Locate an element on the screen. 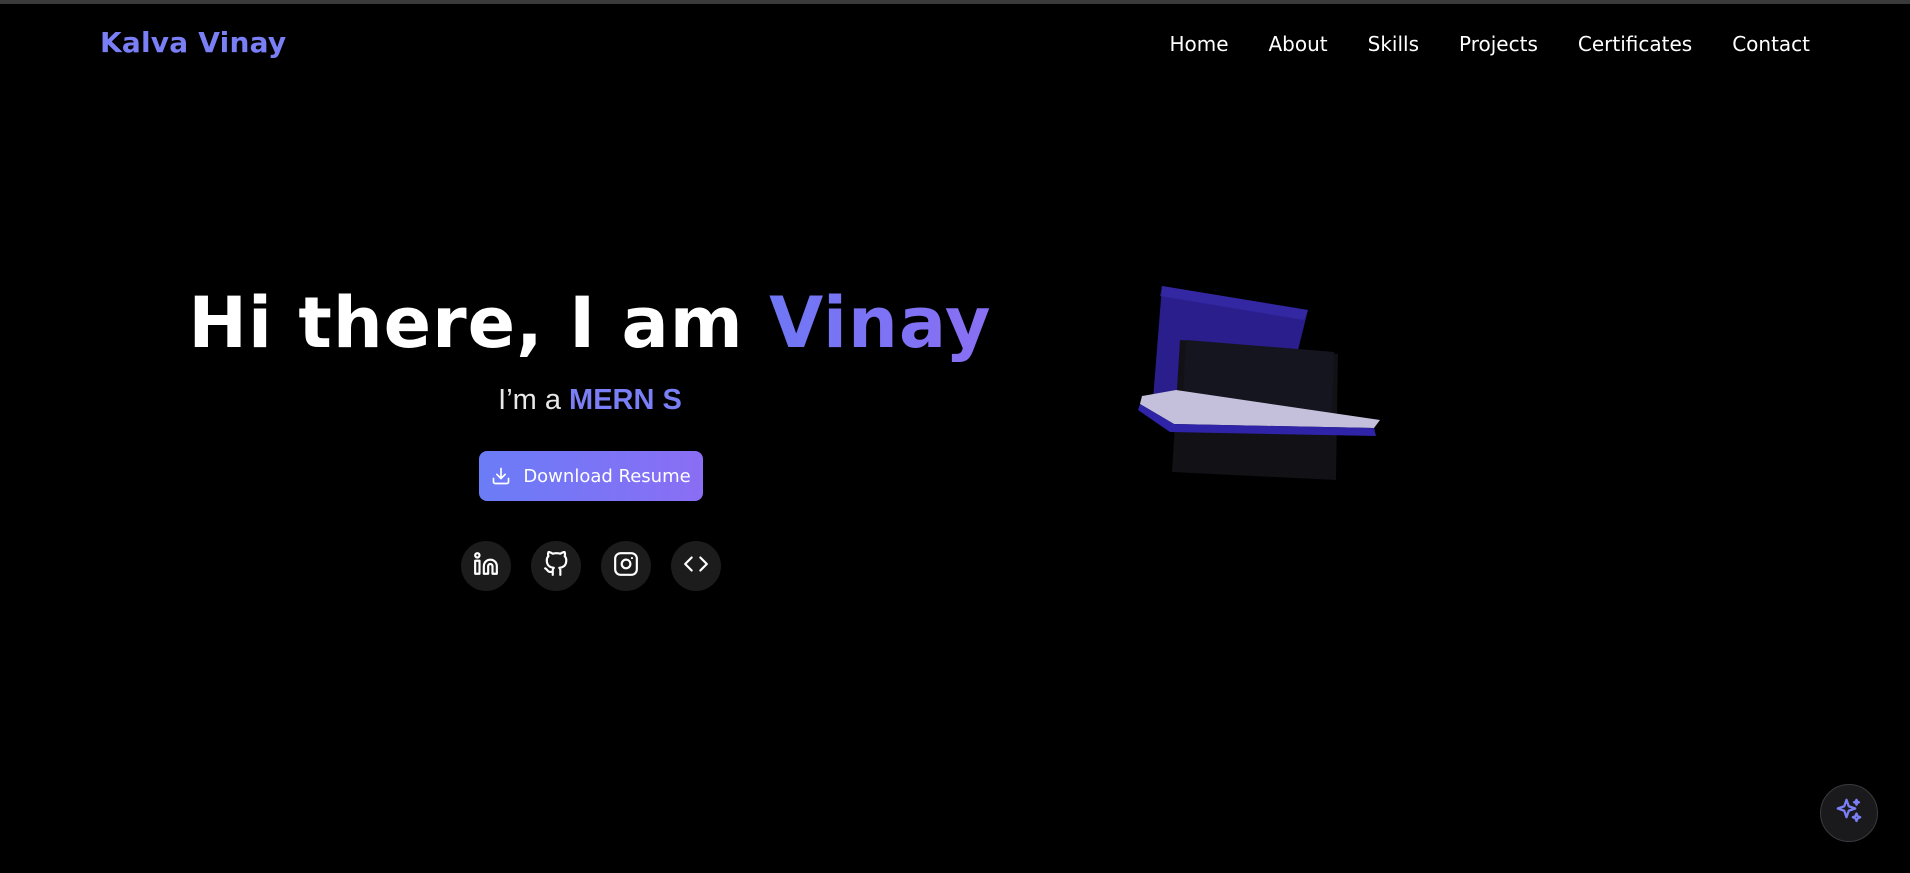 The image size is (1910, 873). download-resume-label: Download Resume is located at coordinates (607, 476).